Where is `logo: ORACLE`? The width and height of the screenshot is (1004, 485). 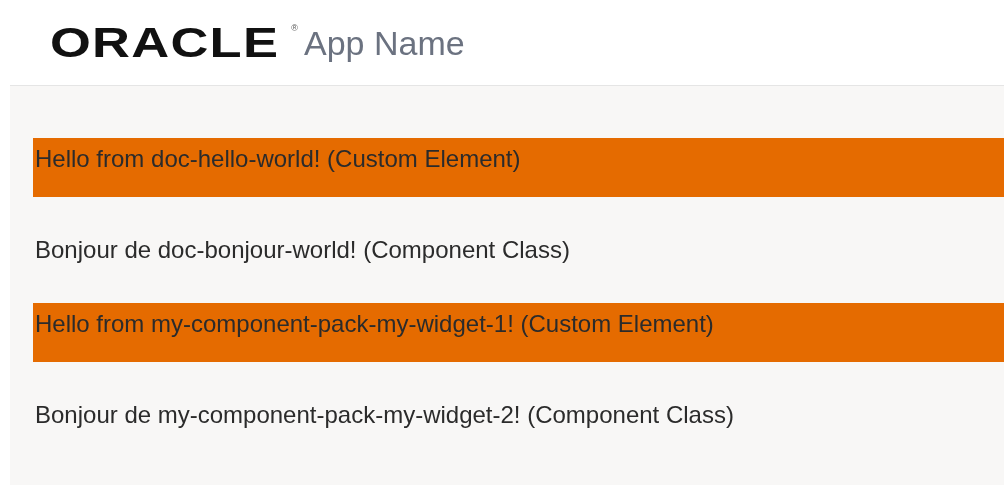 logo: ORACLE is located at coordinates (165, 42).